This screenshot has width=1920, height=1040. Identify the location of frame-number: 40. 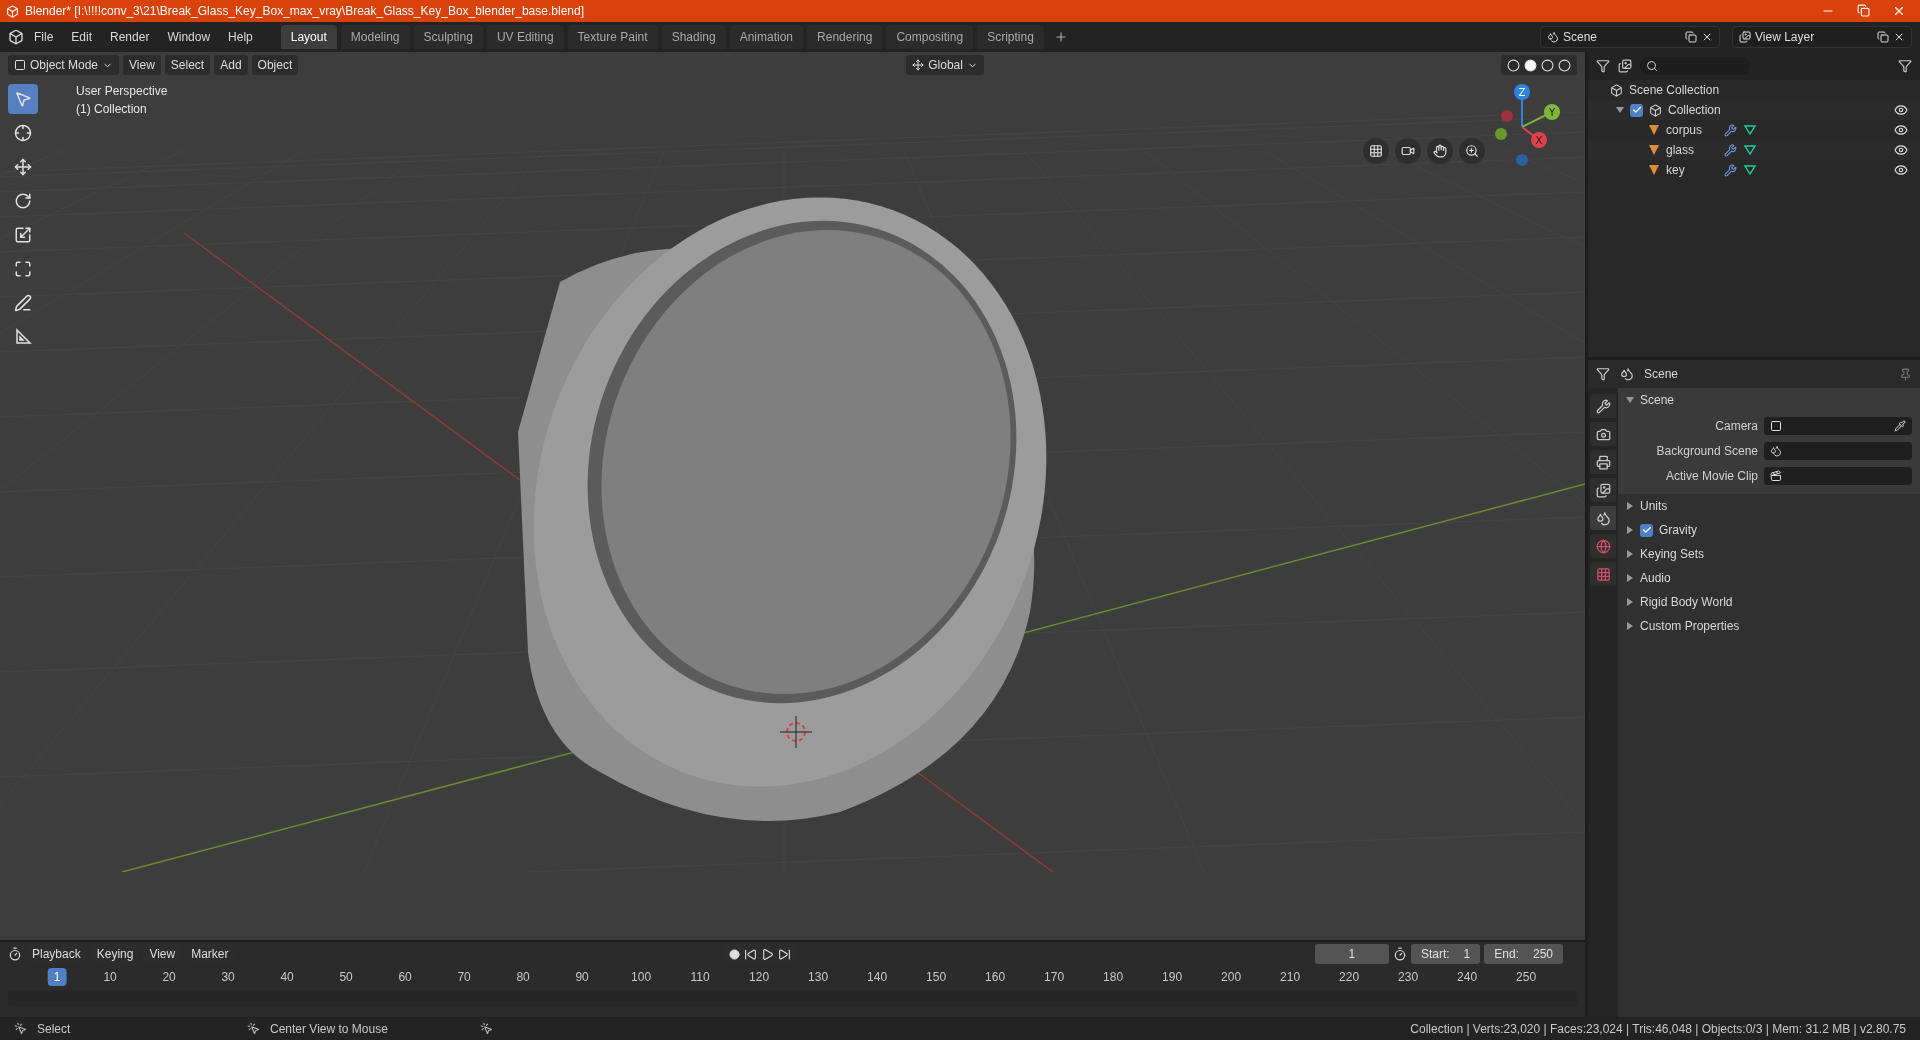
(287, 977).